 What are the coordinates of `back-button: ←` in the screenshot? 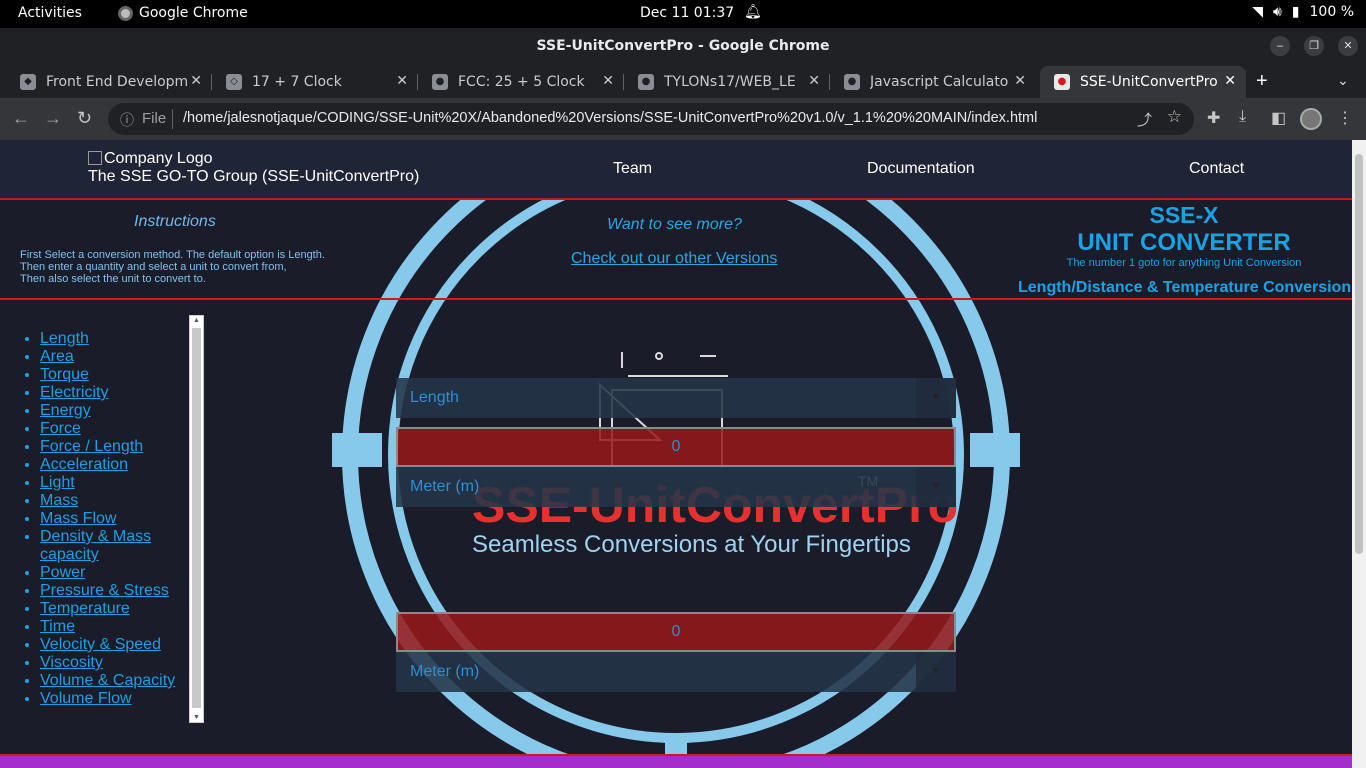 It's located at (21, 118).